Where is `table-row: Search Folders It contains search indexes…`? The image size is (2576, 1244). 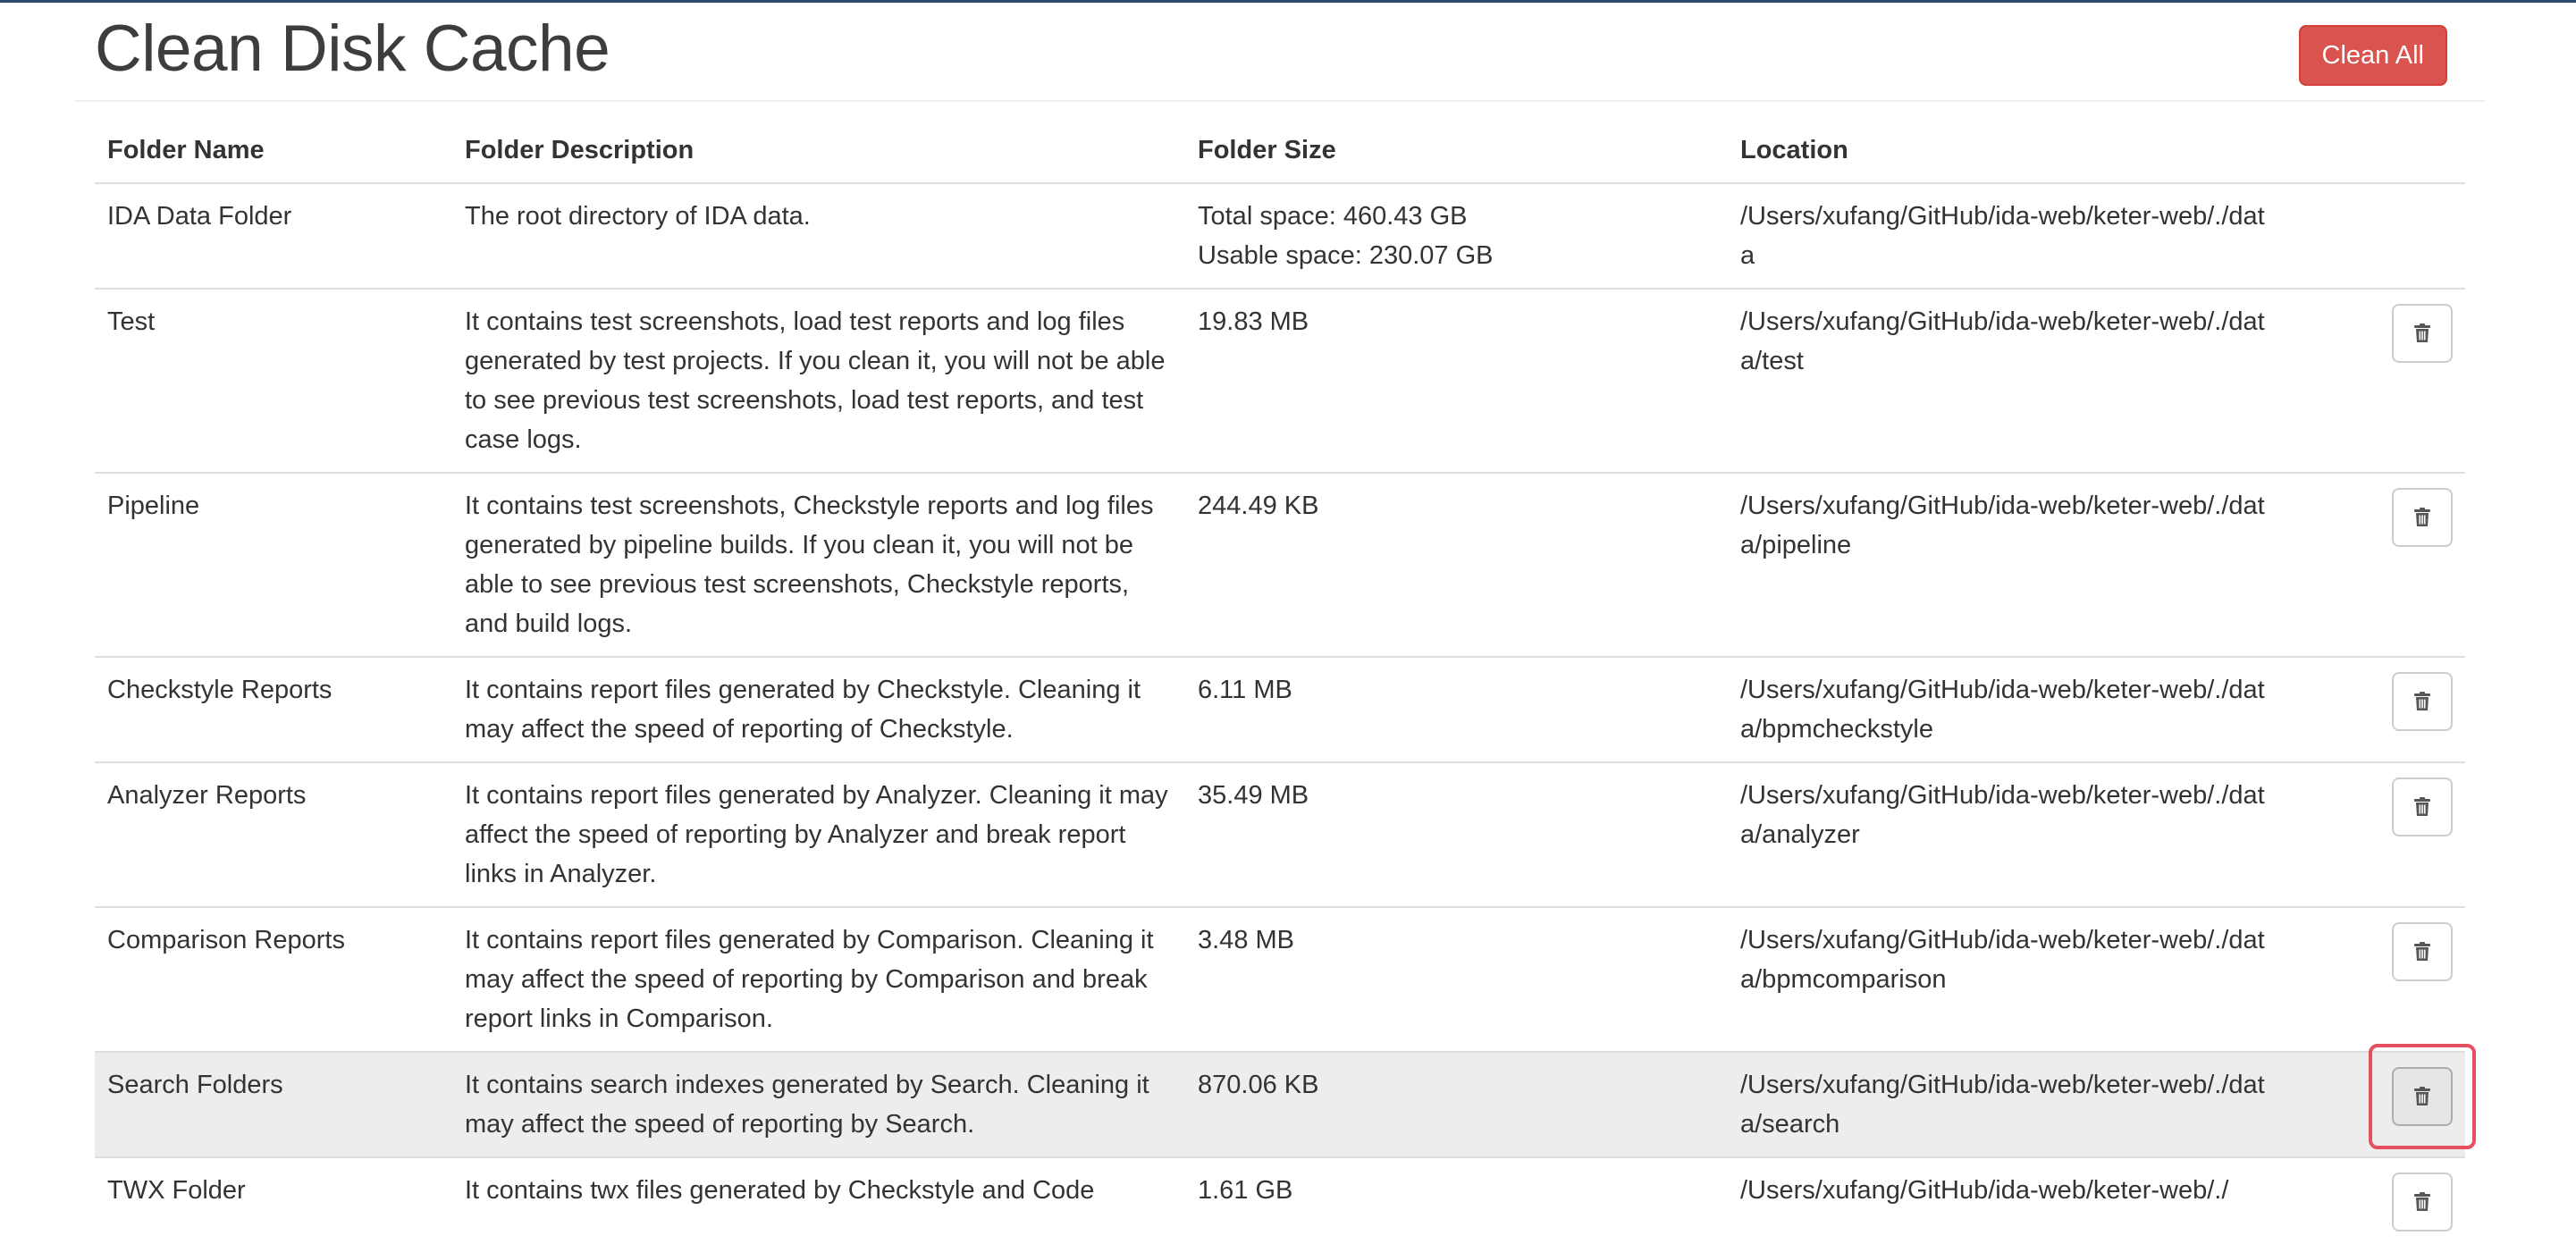 table-row: Search Folders It contains search indexes… is located at coordinates (1280, 1104).